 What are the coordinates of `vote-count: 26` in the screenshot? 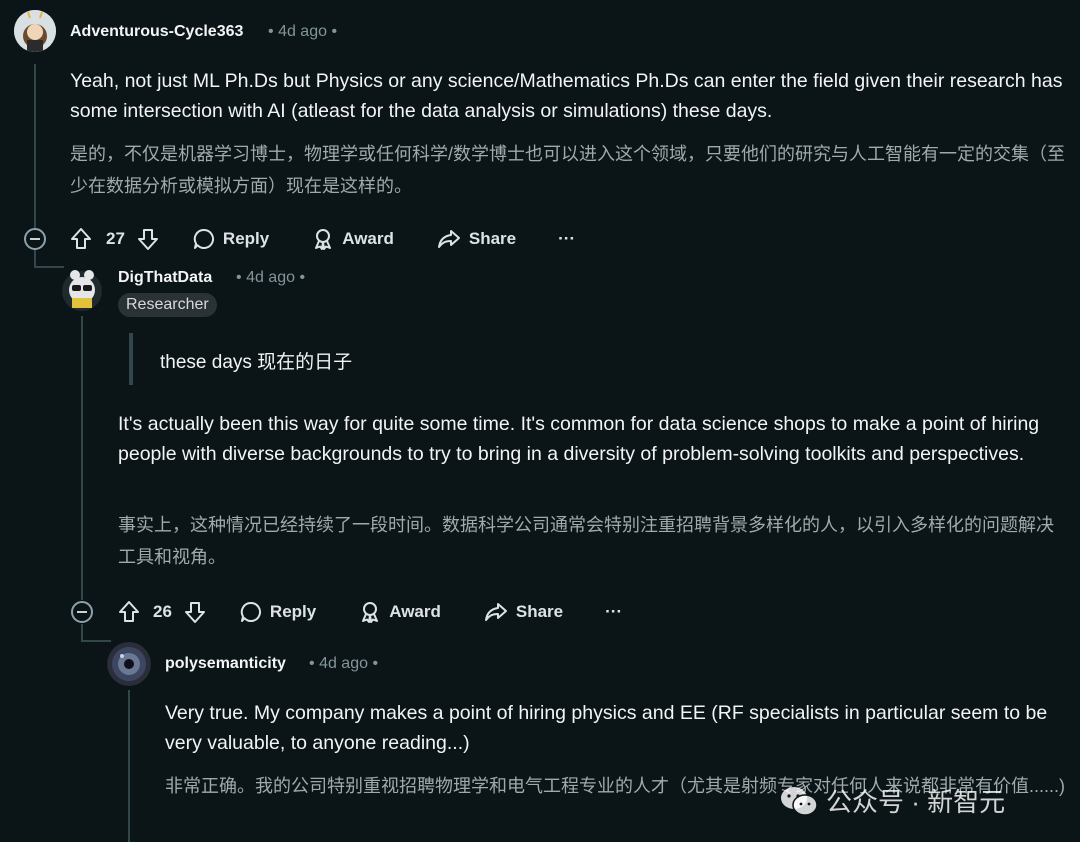 It's located at (162, 611).